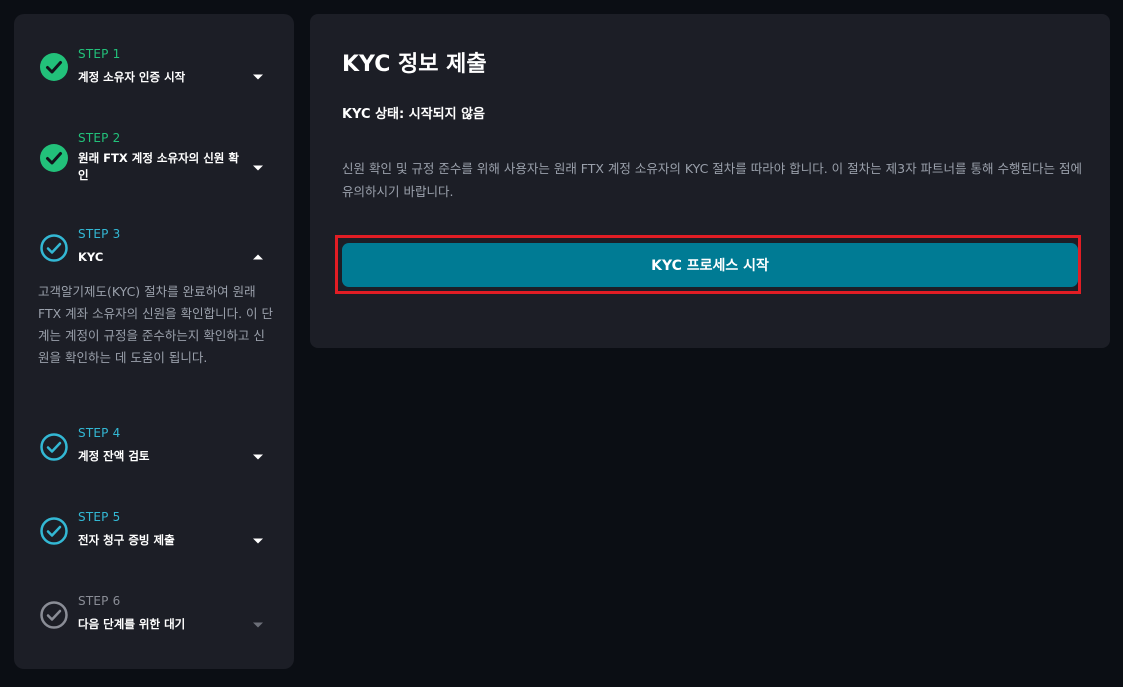 The image size is (1123, 687). Describe the element at coordinates (99, 234) in the screenshot. I see `step-number: STEP 3` at that location.